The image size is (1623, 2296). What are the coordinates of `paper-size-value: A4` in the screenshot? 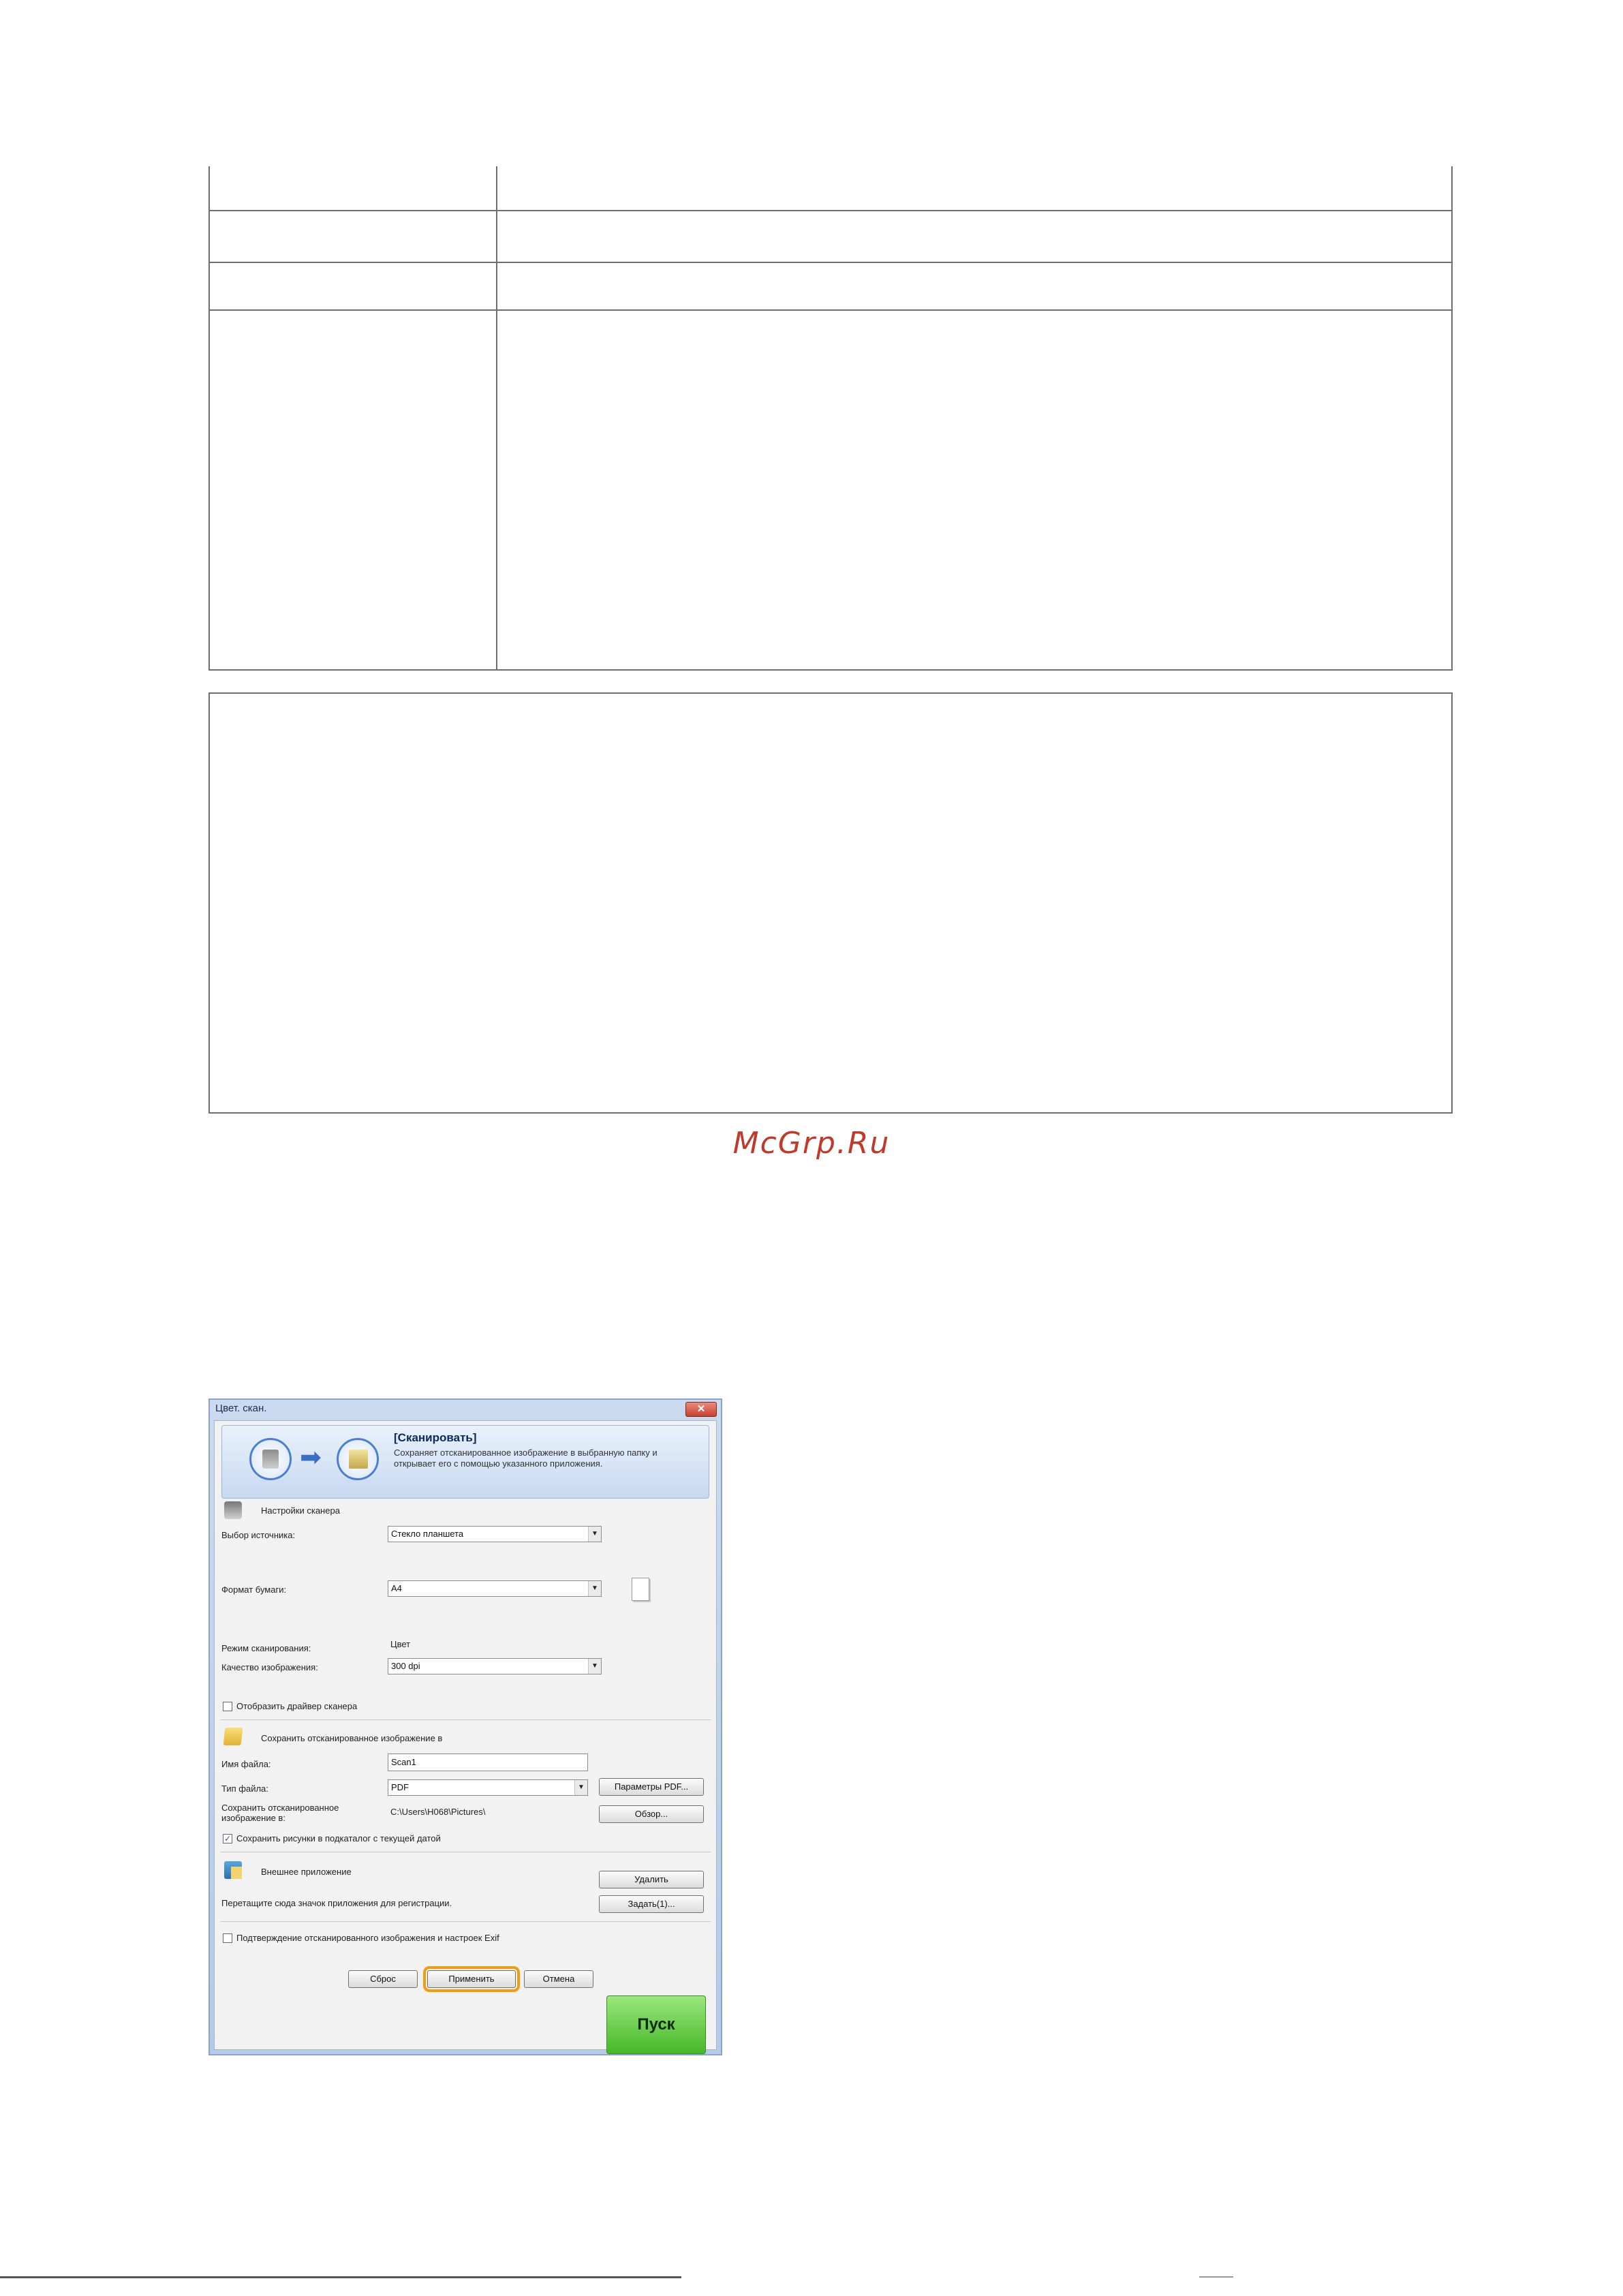 It's located at (396, 1588).